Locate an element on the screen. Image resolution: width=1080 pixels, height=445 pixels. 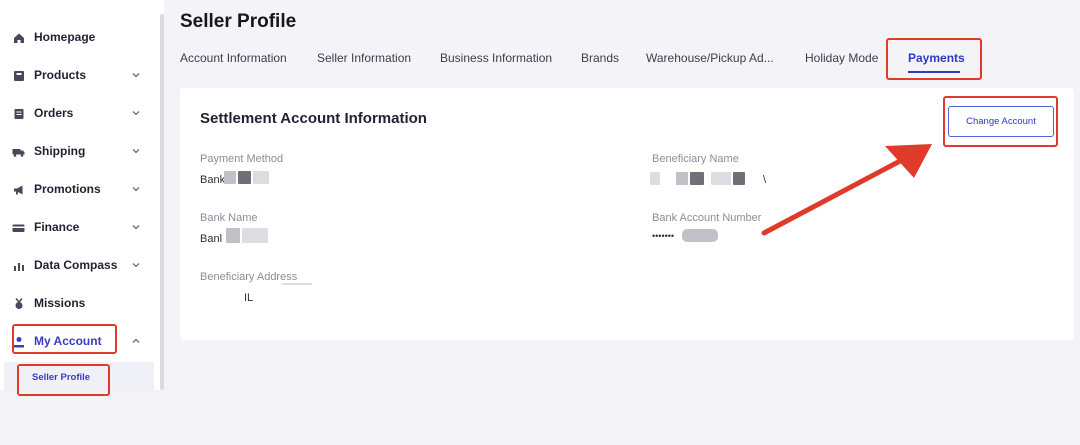
user-icon is located at coordinates (18, 341).